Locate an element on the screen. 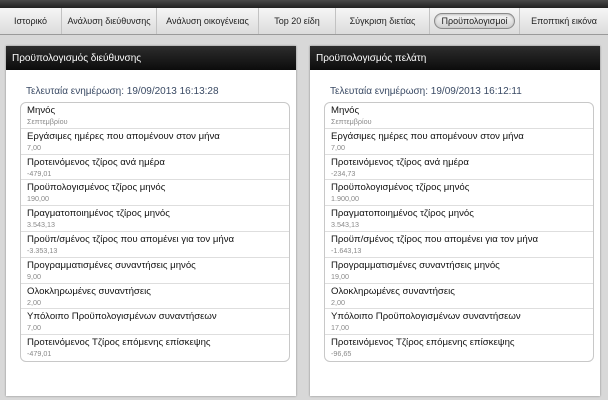 The width and height of the screenshot is (608, 400). status-bar is located at coordinates (304, 4).